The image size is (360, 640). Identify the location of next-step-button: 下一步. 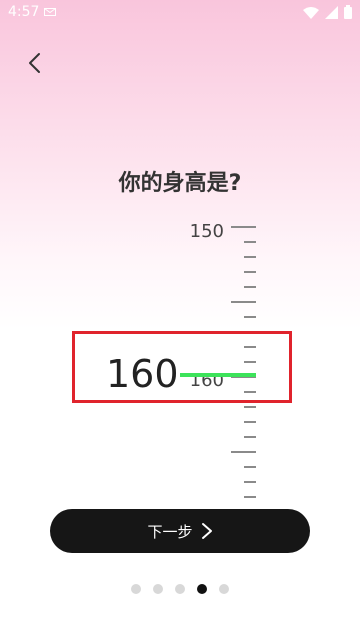
(180, 531).